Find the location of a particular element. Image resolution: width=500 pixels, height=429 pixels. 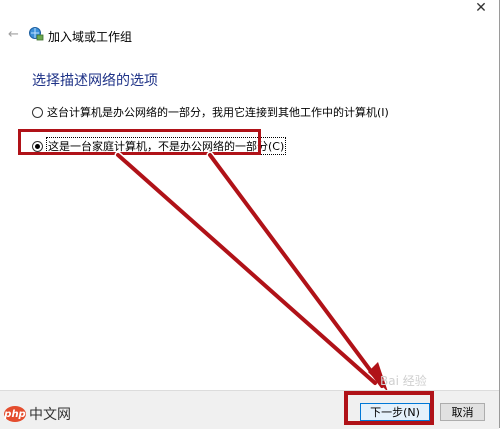

cancel-button: 取消 is located at coordinates (462, 412).